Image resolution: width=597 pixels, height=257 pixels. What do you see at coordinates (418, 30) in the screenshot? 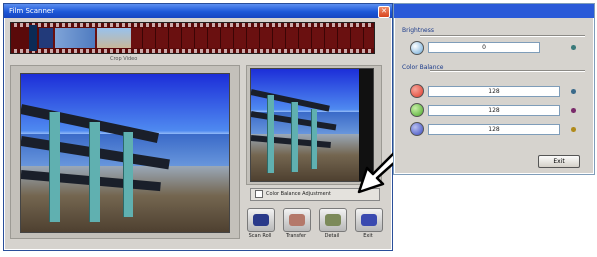
I see `brightness-label: Brightness` at bounding box center [418, 30].